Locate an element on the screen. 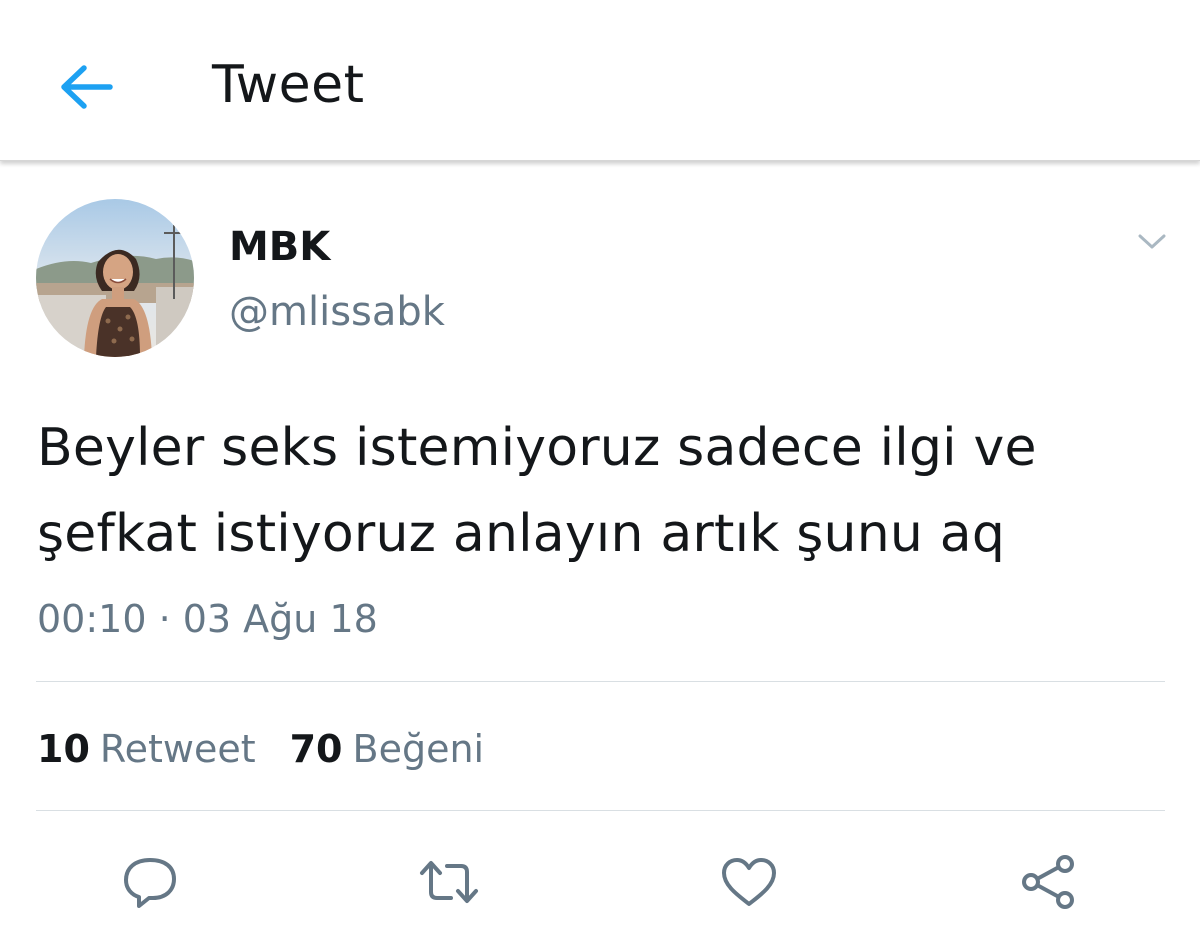 Image resolution: width=1200 pixels, height=950 pixels. arrow-left-icon is located at coordinates (87, 87).